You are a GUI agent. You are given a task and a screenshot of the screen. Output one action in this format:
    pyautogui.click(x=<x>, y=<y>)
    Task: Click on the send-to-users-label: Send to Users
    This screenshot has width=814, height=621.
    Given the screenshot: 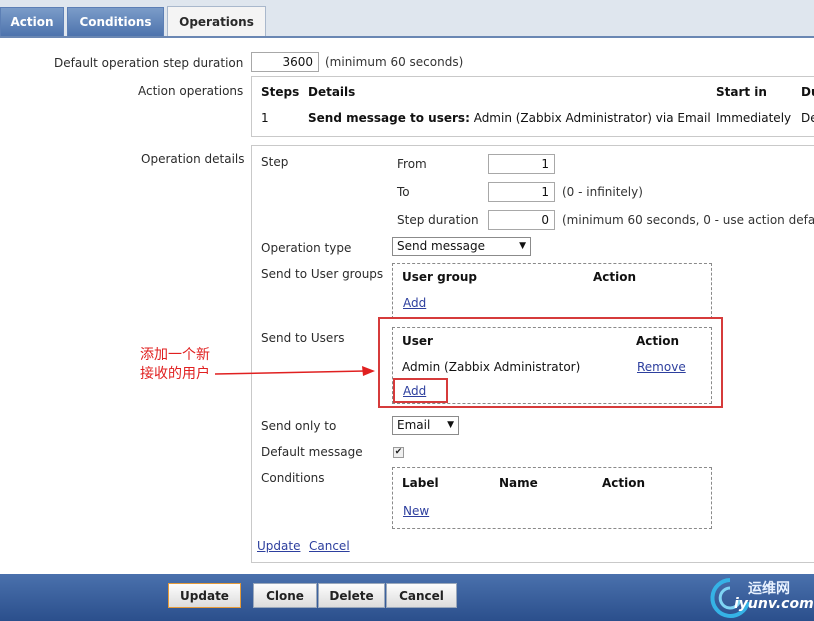 What is the action you would take?
    pyautogui.click(x=303, y=338)
    